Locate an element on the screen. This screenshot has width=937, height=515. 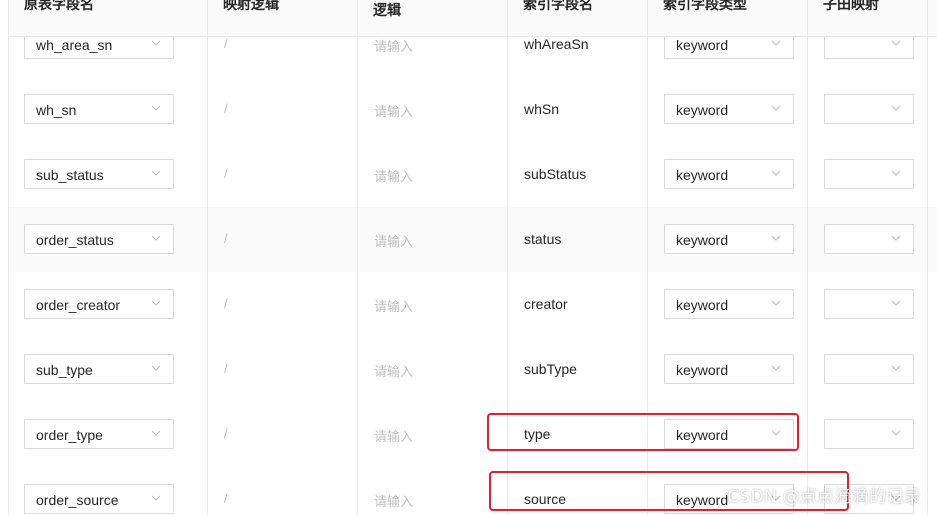
source-field-select: wh_sn is located at coordinates (99, 109).